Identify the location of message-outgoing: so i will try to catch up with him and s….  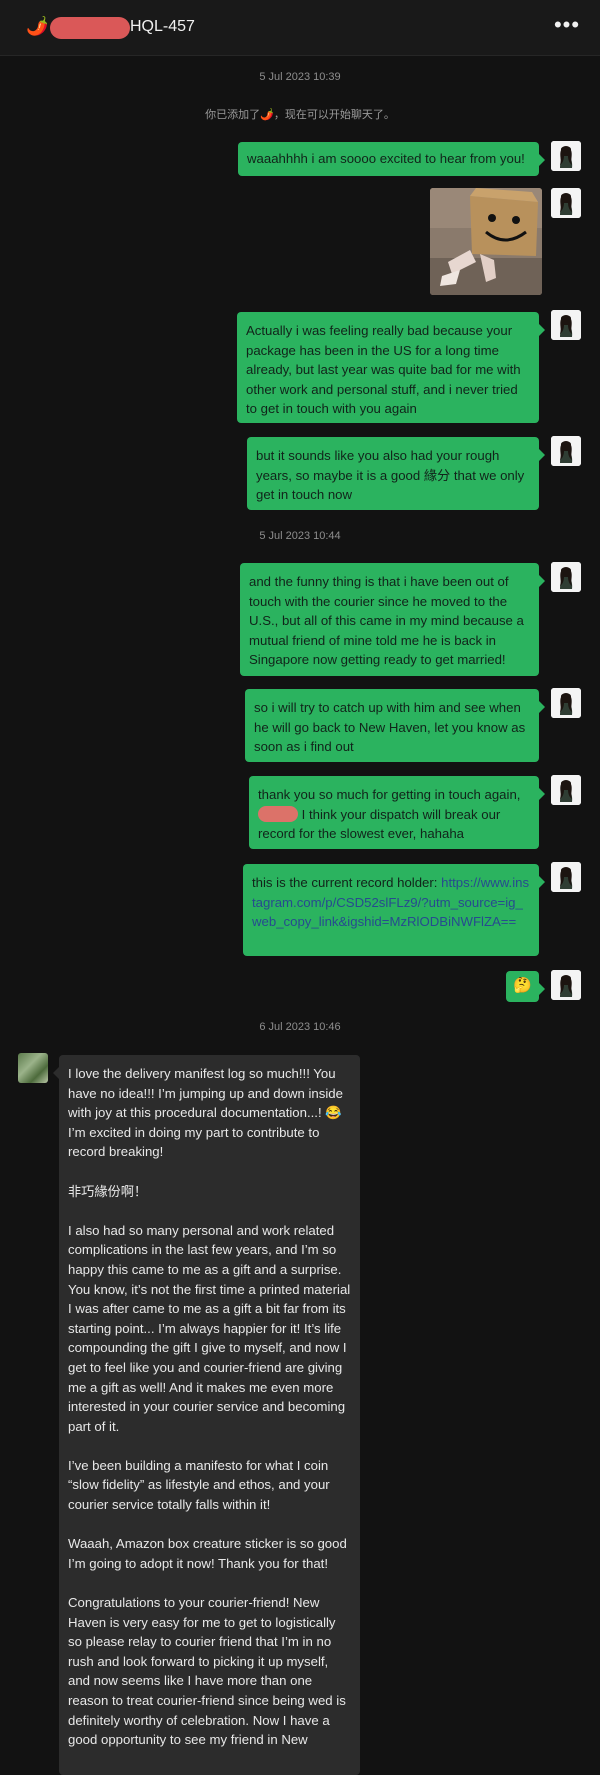
(395, 725).